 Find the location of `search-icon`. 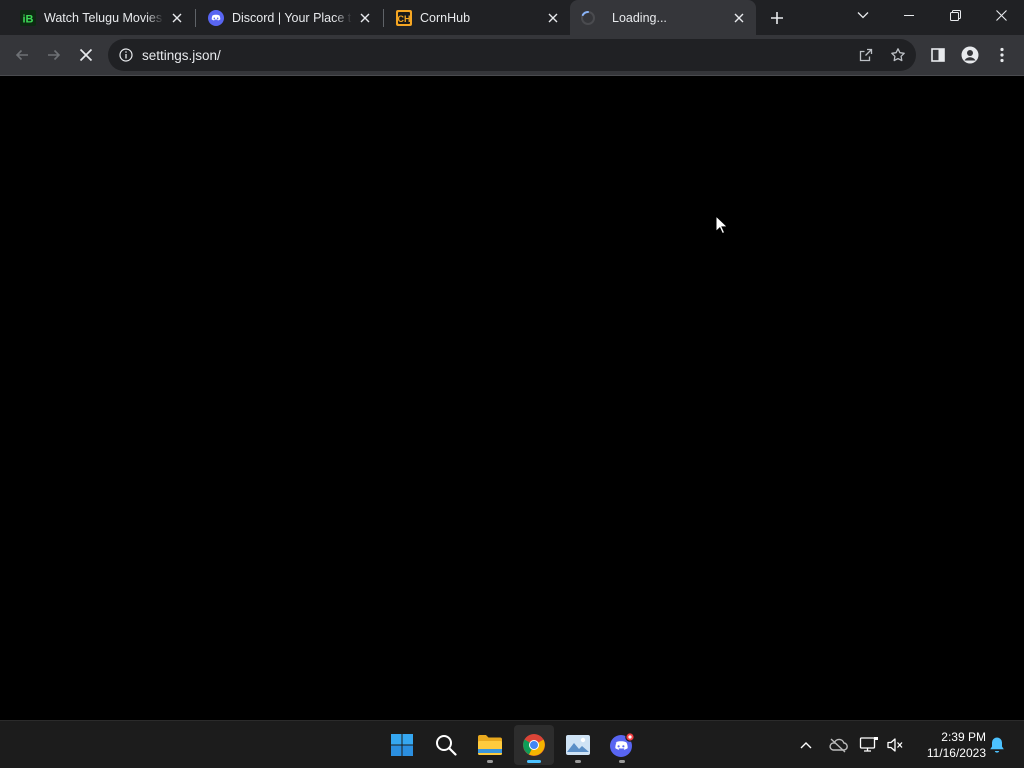

search-icon is located at coordinates (446, 745).